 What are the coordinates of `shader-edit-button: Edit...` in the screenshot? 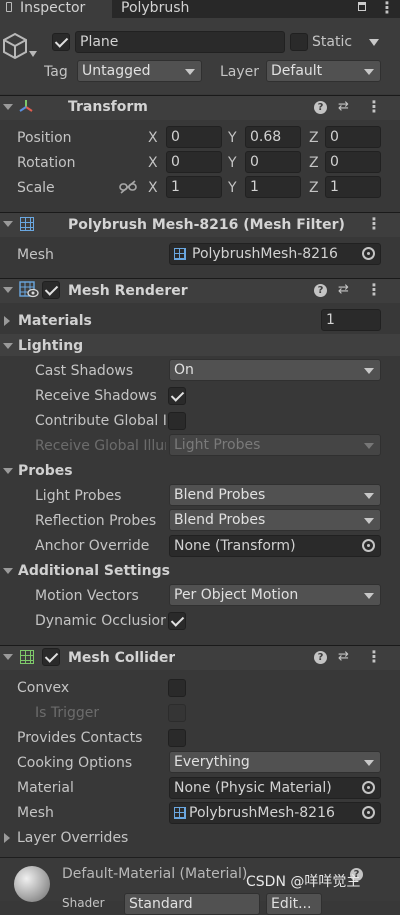 It's located at (294, 904).